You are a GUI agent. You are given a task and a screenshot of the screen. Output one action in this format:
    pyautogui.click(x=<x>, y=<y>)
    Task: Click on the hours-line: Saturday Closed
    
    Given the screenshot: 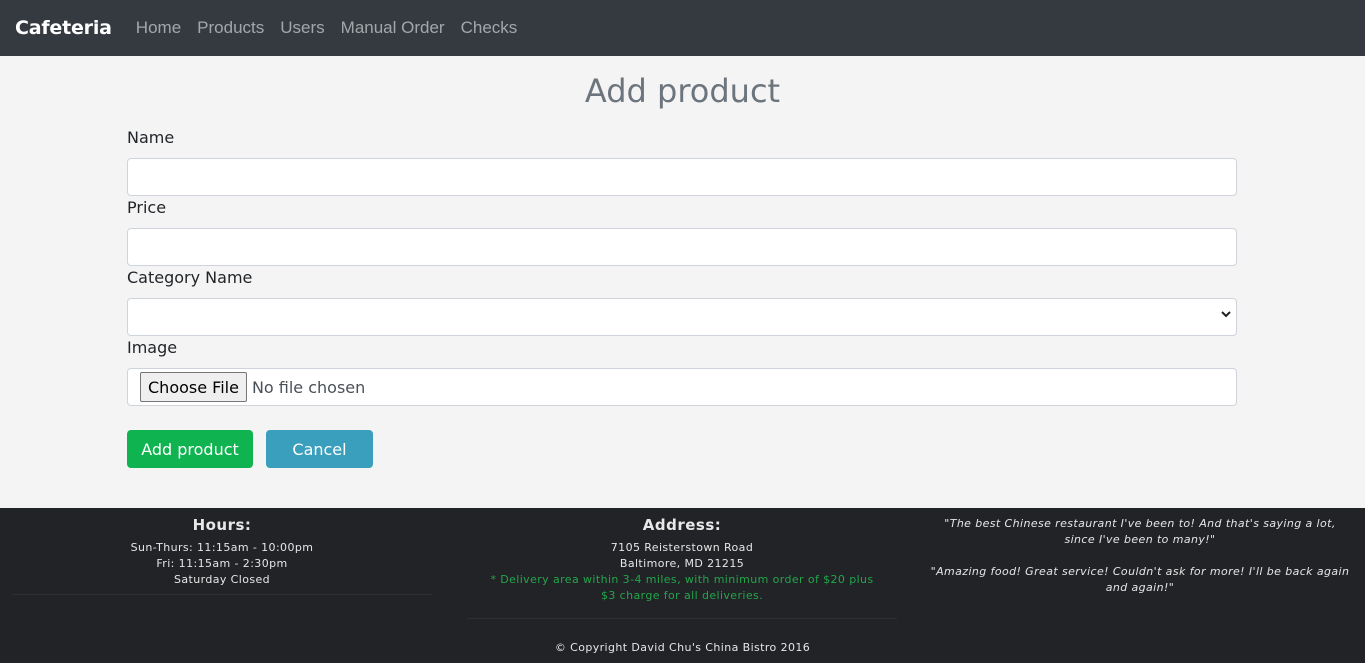 What is the action you would take?
    pyautogui.click(x=221, y=579)
    